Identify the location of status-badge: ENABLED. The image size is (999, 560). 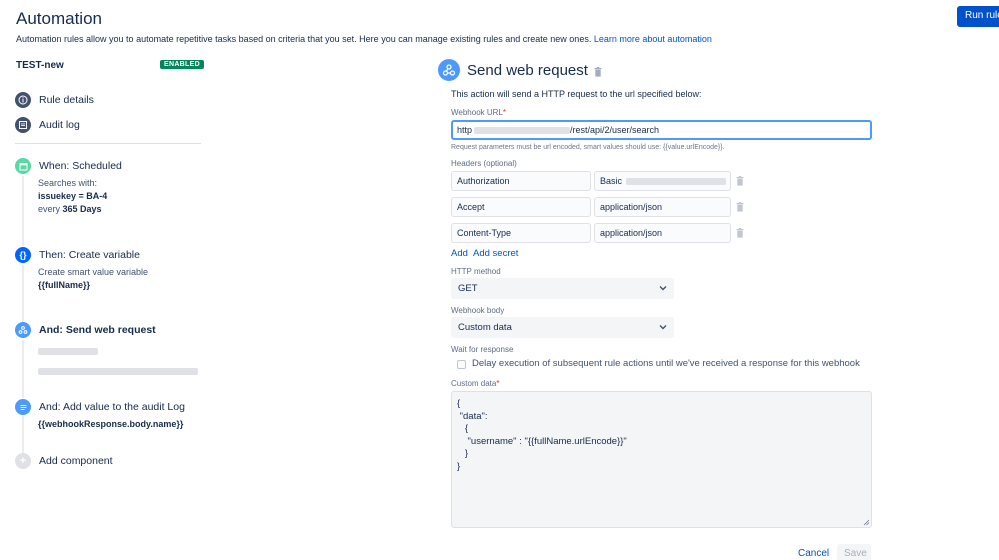
(182, 64).